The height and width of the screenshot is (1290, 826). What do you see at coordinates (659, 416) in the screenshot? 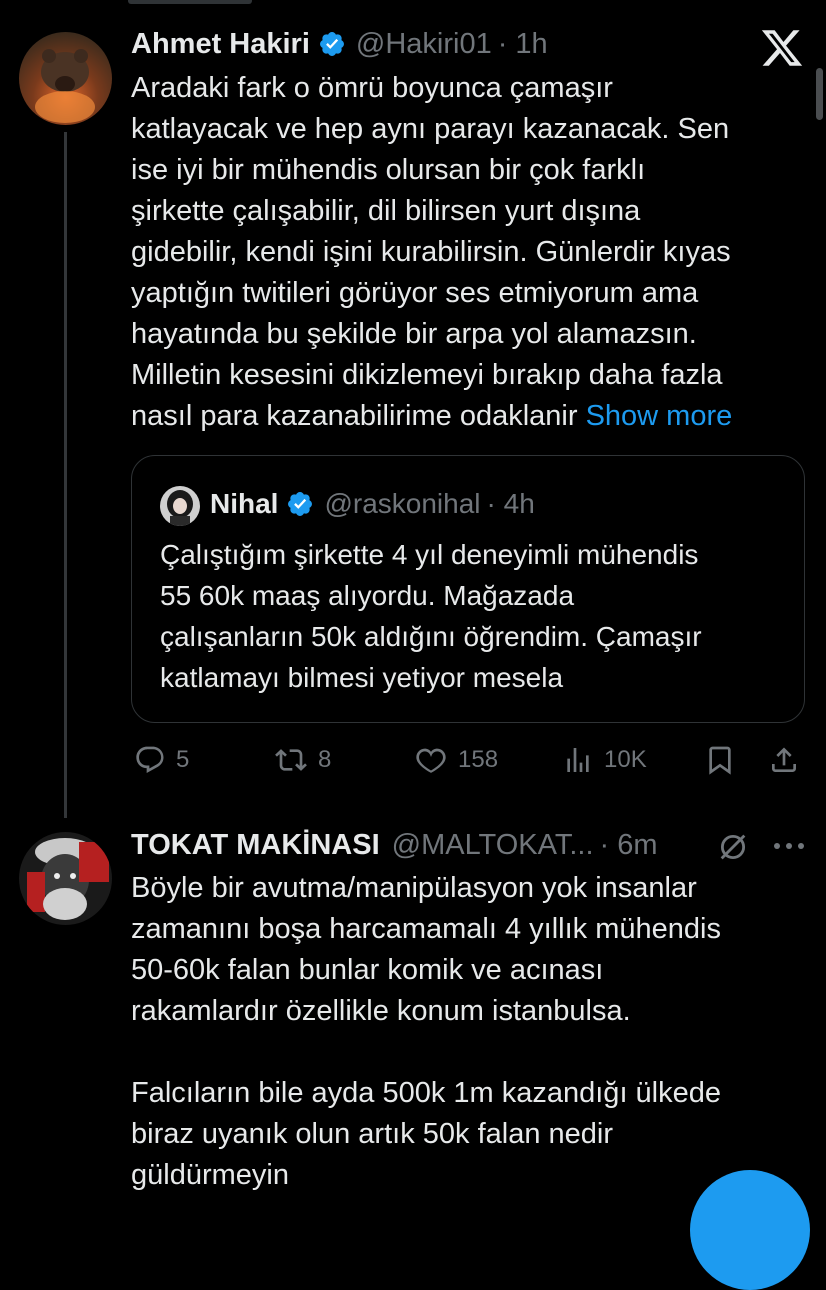
I see `show-more-link: Show more` at bounding box center [659, 416].